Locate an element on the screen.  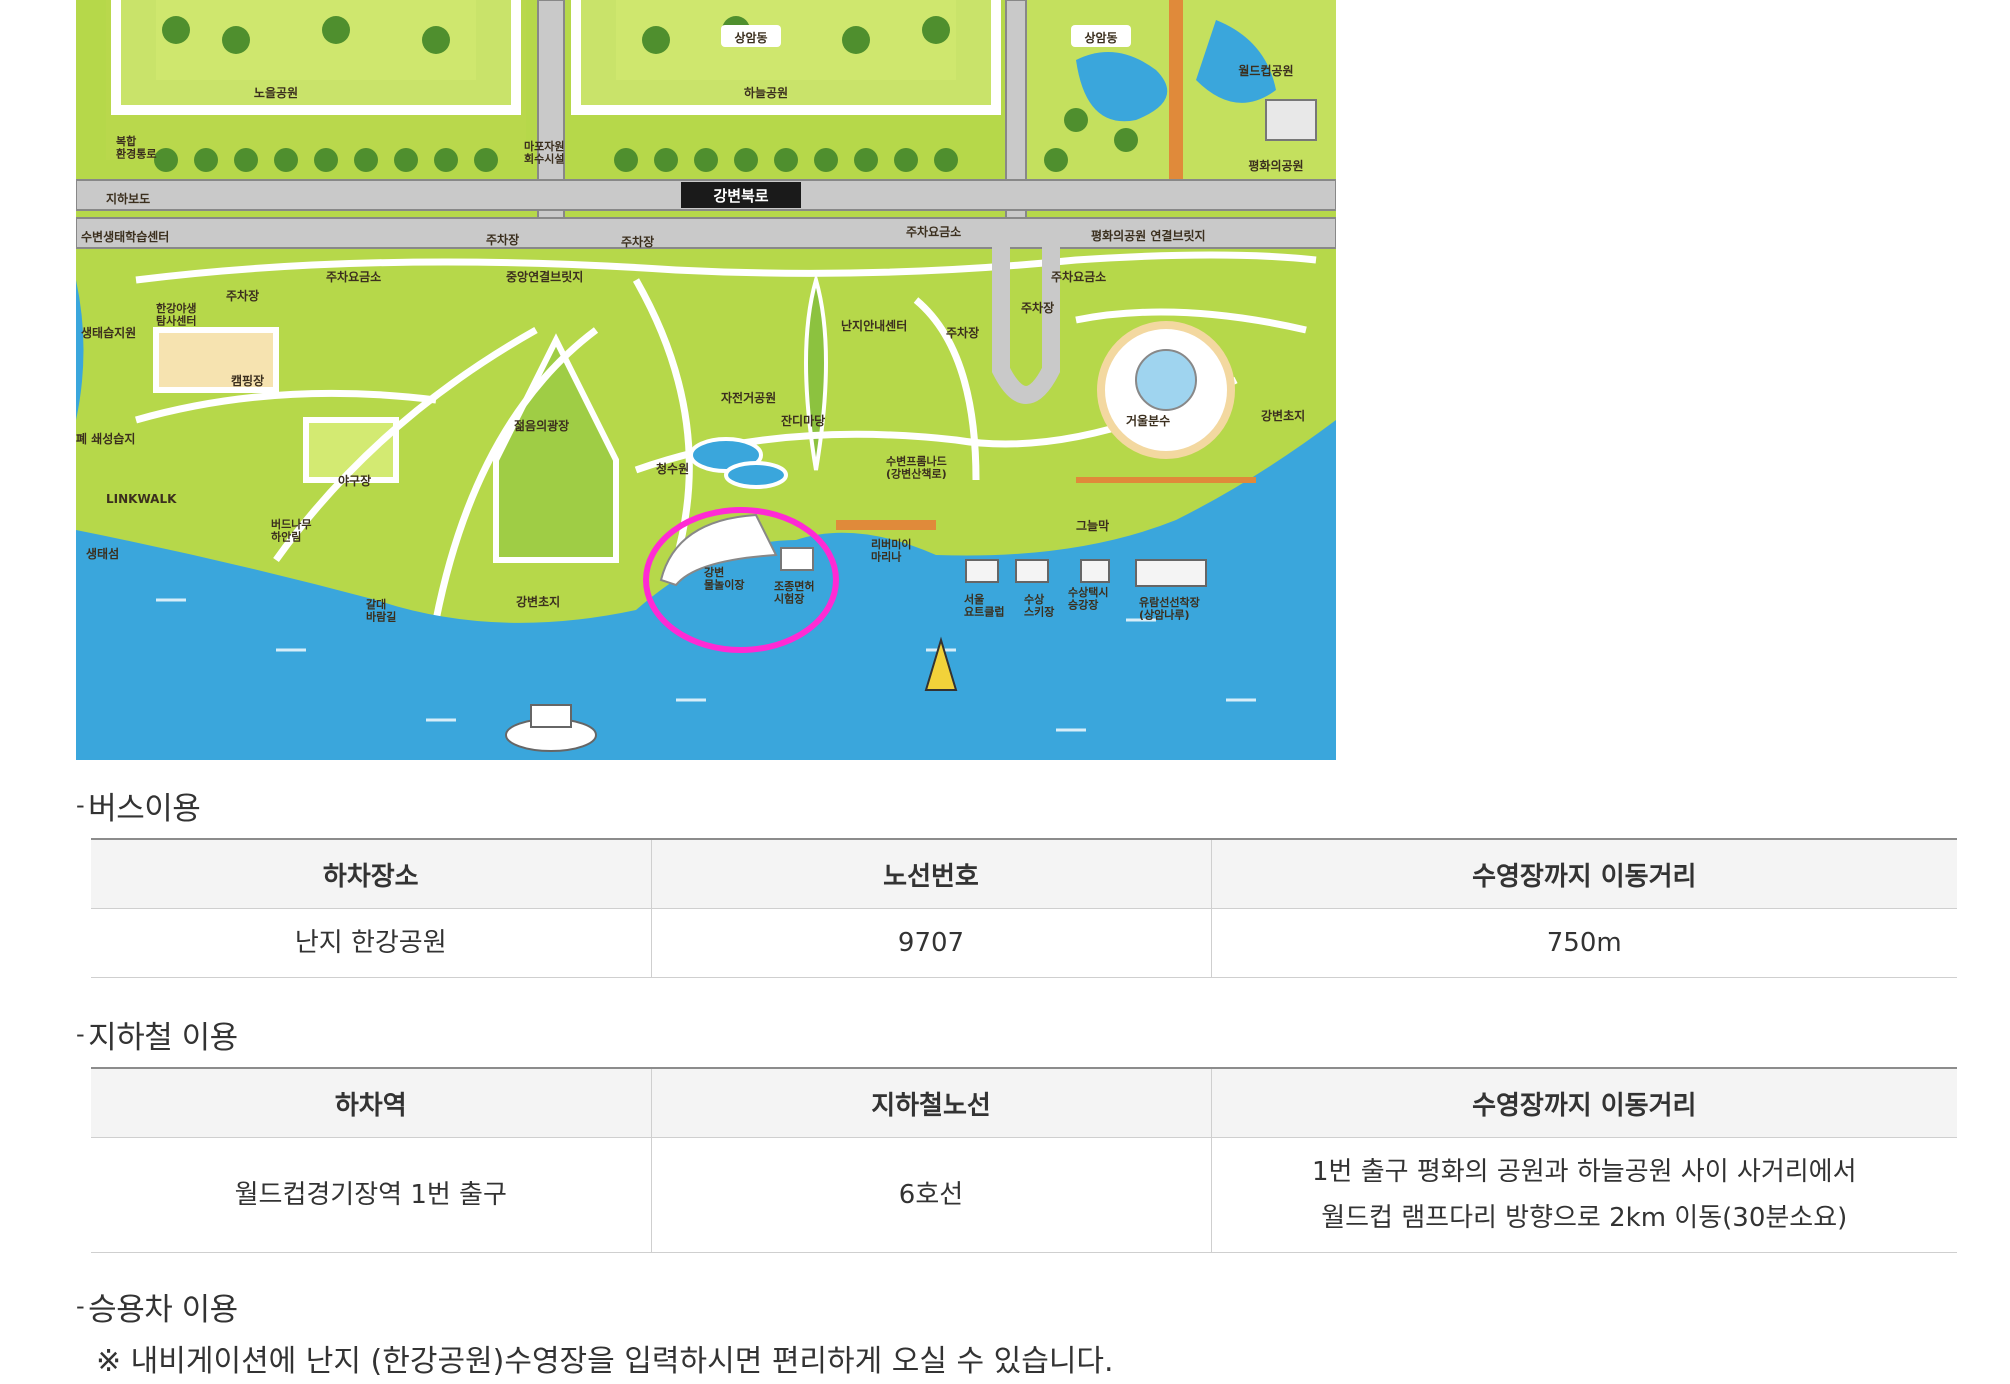
car-section-title: - 승용차 이용 is located at coordinates (157, 1310).